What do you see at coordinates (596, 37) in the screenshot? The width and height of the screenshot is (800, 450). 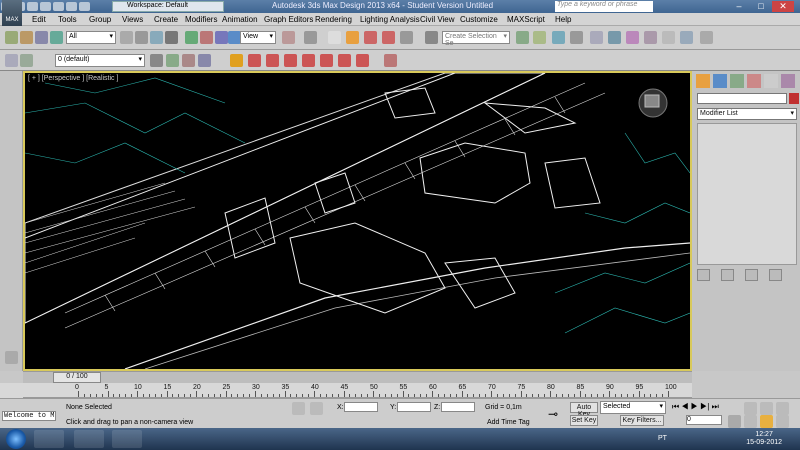 I see `curve-editor-icon` at bounding box center [596, 37].